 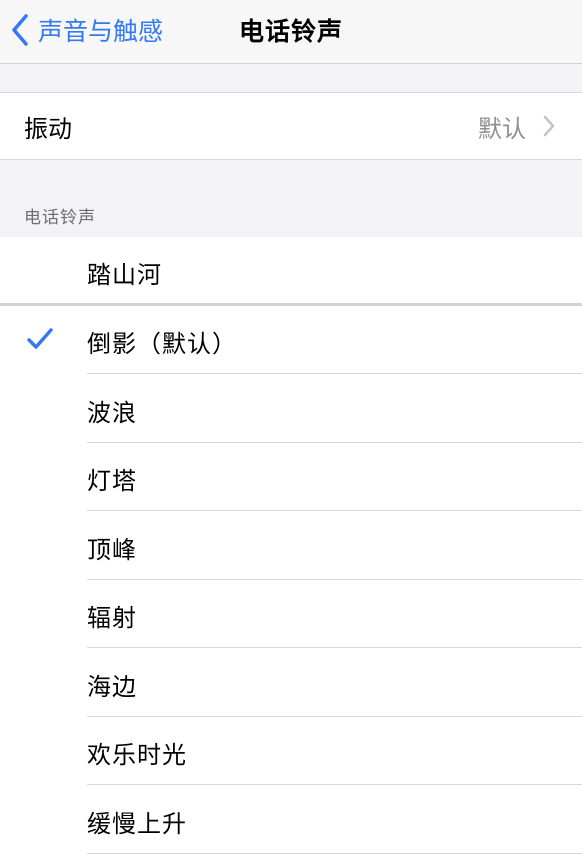 What do you see at coordinates (162, 344) in the screenshot?
I see `ringtone-label: 倒影（默认）` at bounding box center [162, 344].